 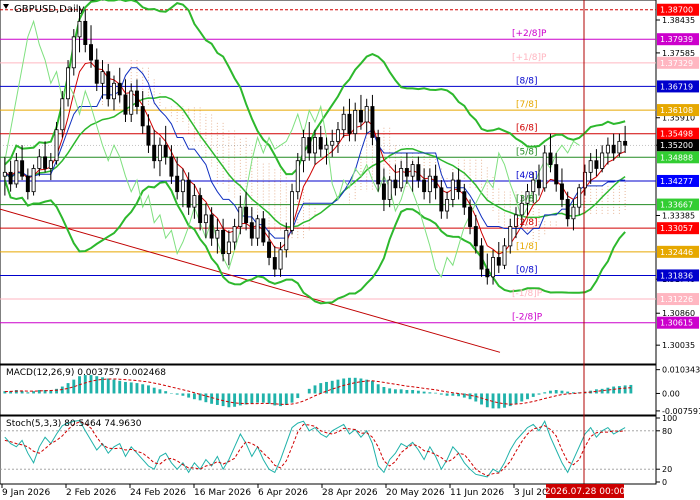 I want to click on macd-tick-label: 0.010343, so click(x=681, y=370).